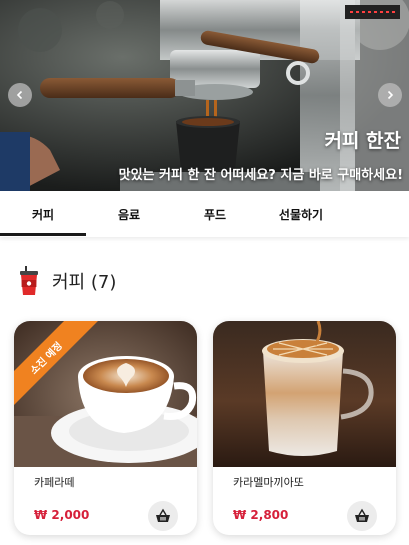  Describe the element at coordinates (215, 214) in the screenshot. I see `tab-food: 푸드` at that location.